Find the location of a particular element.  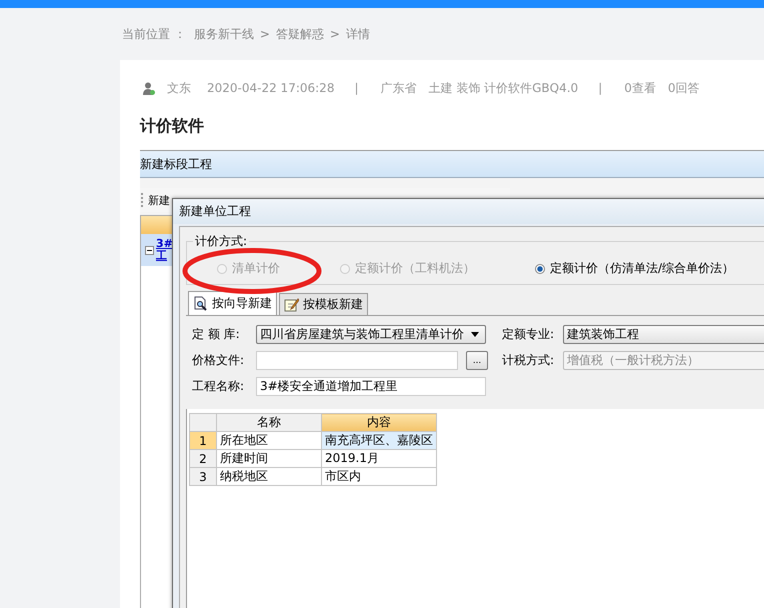

meta-text: 土建 装饰 计价软件GBQ4.0 is located at coordinates (503, 88).